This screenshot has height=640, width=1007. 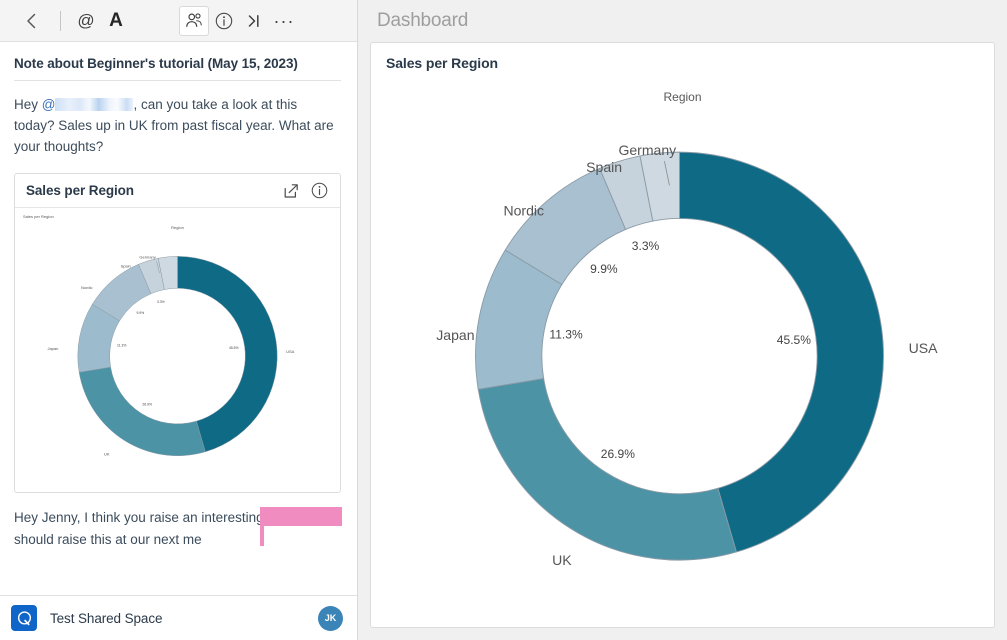 I want to click on ellipsis-icon: ···, so click(x=284, y=20).